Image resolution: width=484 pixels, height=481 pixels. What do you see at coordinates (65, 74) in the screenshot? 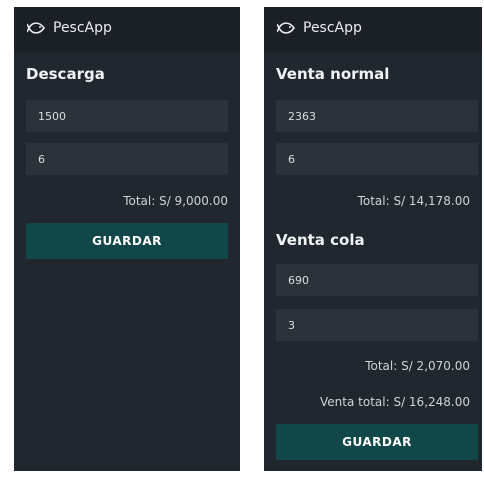
I see `section-title-descarga: Descarga` at bounding box center [65, 74].